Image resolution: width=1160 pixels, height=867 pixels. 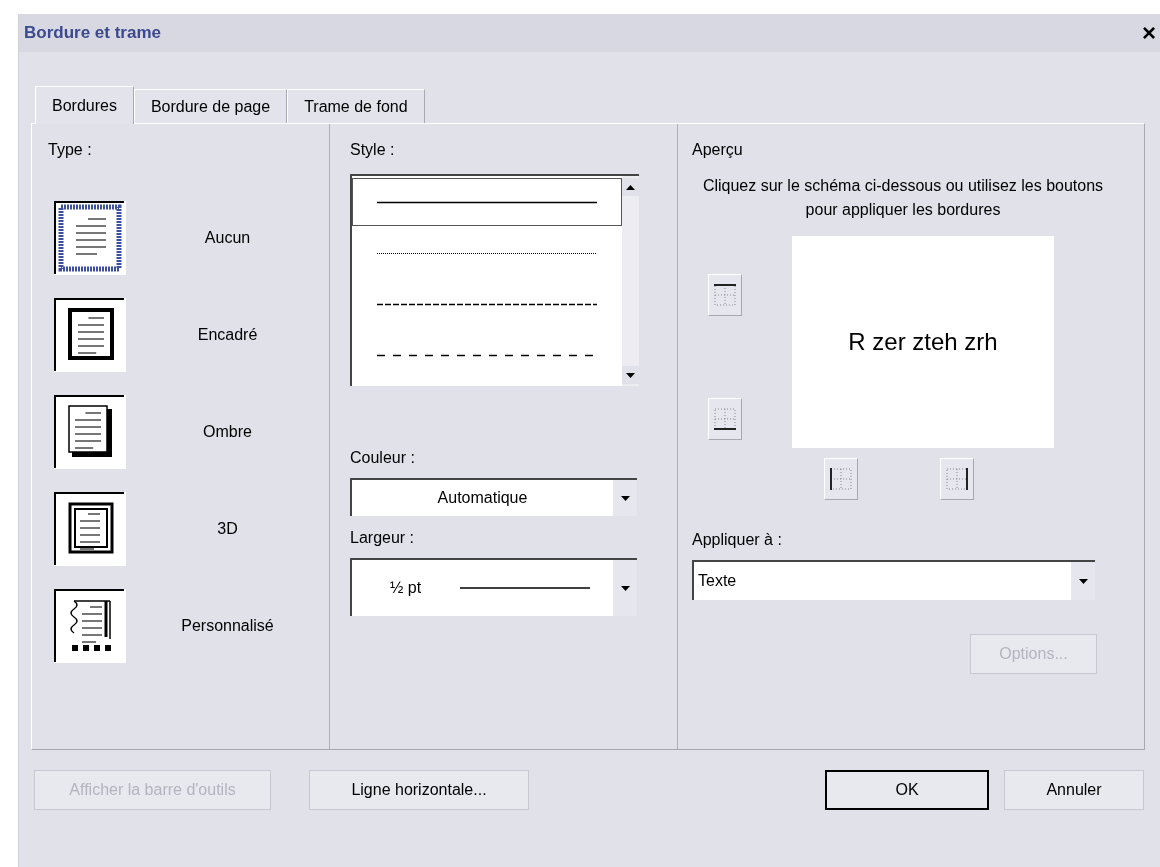 I want to click on preview-title: Aperçu, so click(x=718, y=150).